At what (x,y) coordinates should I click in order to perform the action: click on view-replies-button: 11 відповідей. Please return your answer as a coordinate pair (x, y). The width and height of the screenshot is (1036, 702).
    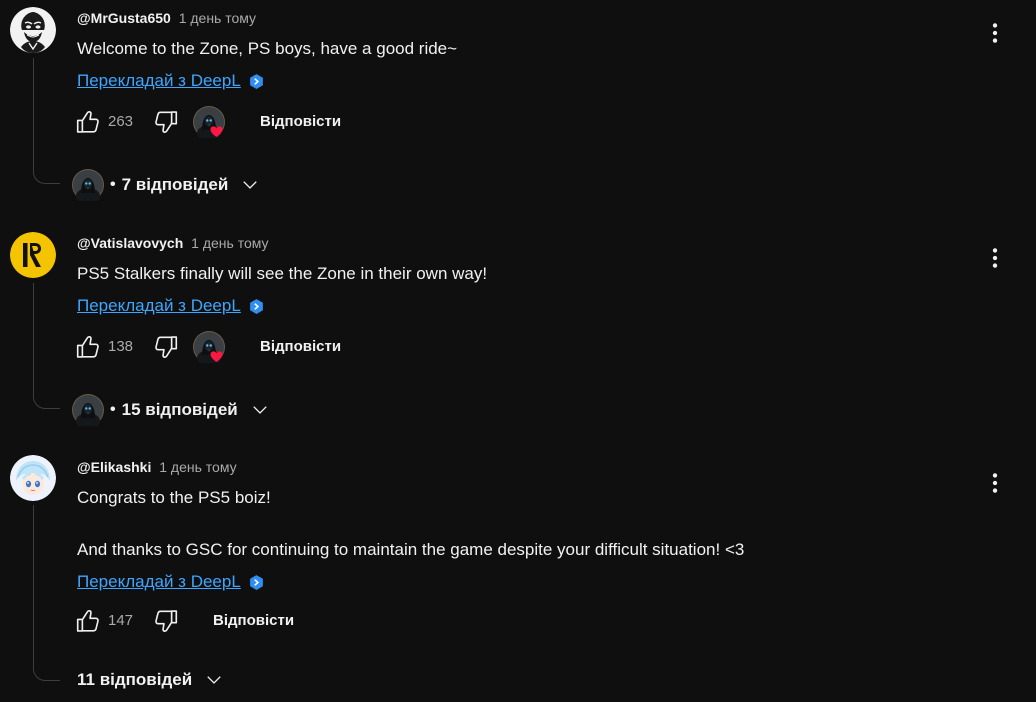
    Looking at the image, I should click on (150, 680).